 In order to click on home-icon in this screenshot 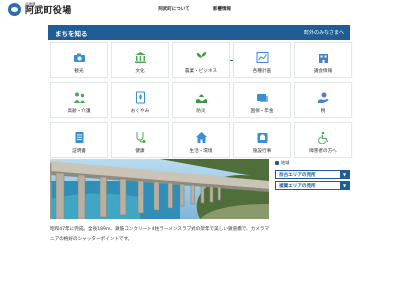, I will do `click(201, 136)`.